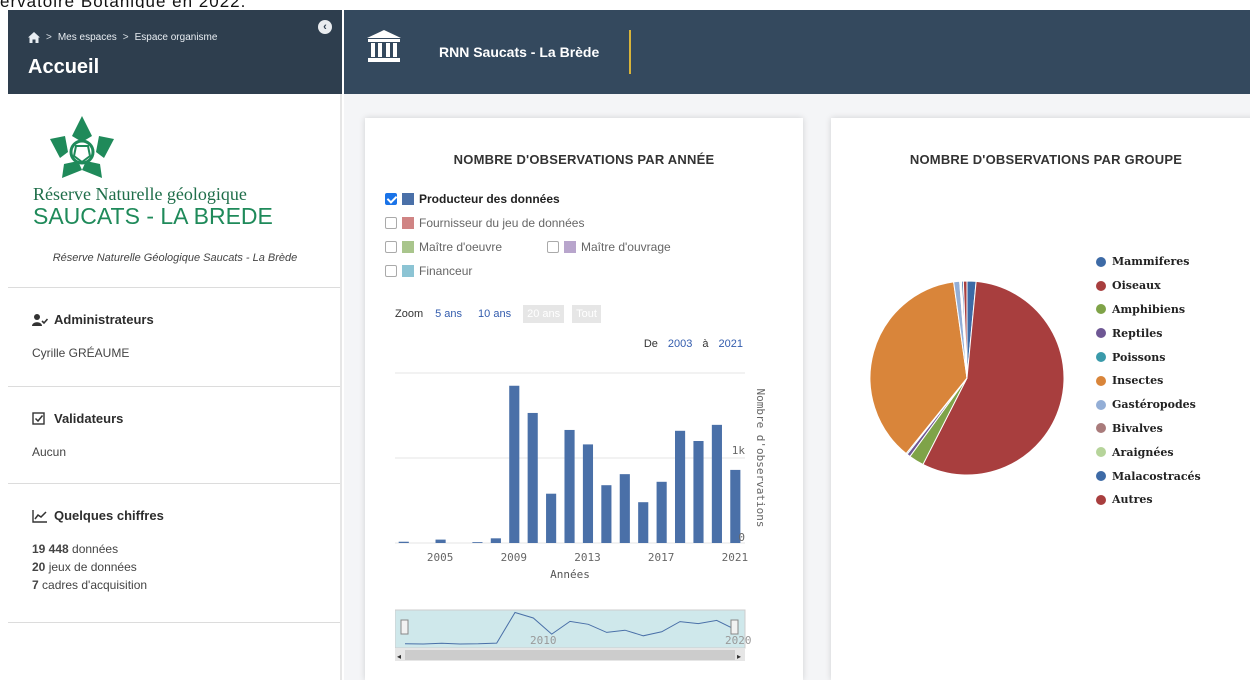  What do you see at coordinates (50, 549) in the screenshot?
I see `figure-number: 19 448` at bounding box center [50, 549].